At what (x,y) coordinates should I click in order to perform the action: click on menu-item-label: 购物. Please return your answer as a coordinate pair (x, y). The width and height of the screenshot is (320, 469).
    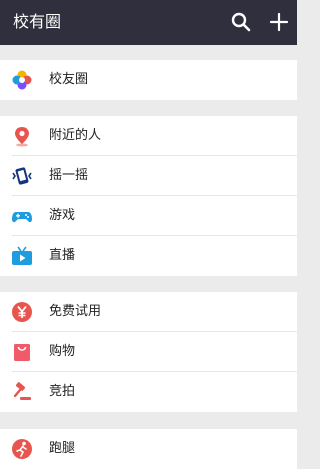
    Looking at the image, I should click on (62, 351).